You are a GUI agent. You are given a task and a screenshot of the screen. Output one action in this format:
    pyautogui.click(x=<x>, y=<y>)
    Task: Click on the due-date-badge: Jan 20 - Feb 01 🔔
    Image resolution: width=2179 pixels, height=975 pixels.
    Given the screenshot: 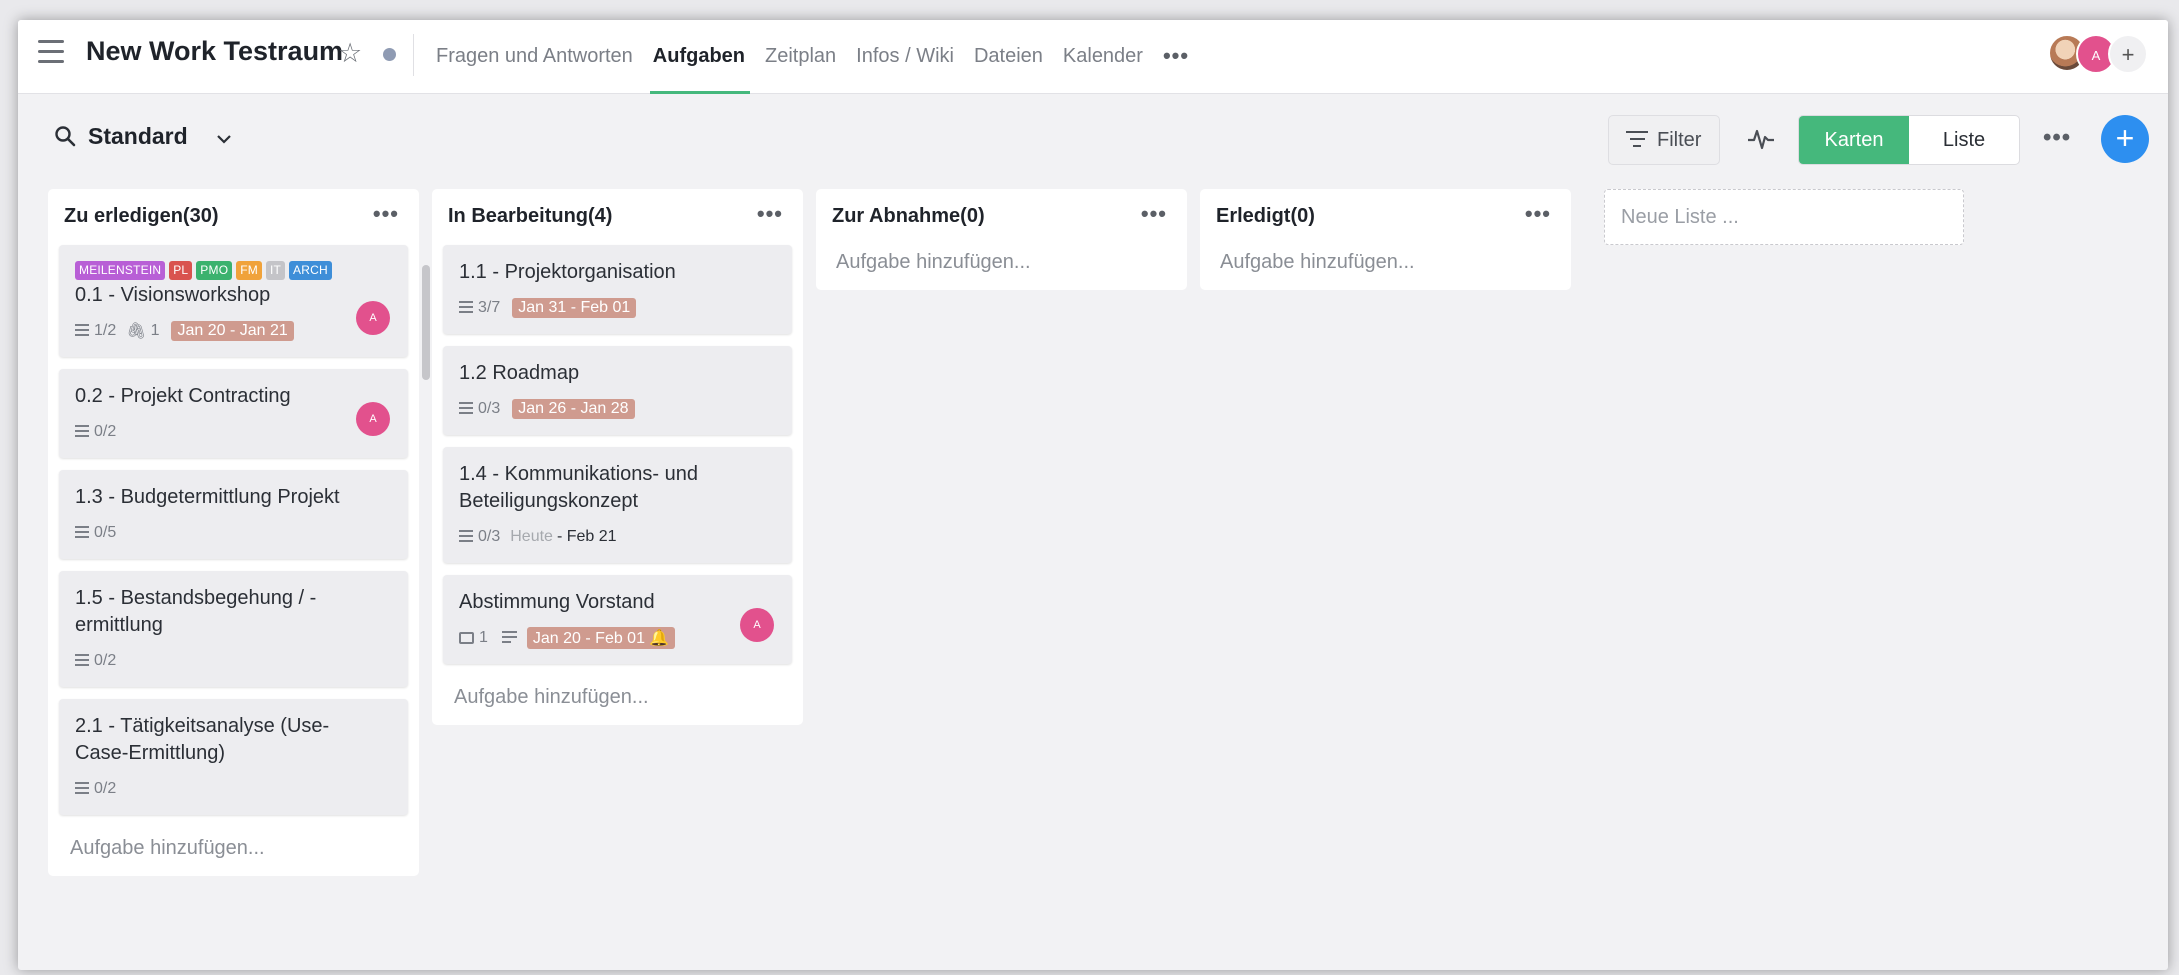 What is the action you would take?
    pyautogui.click(x=600, y=638)
    